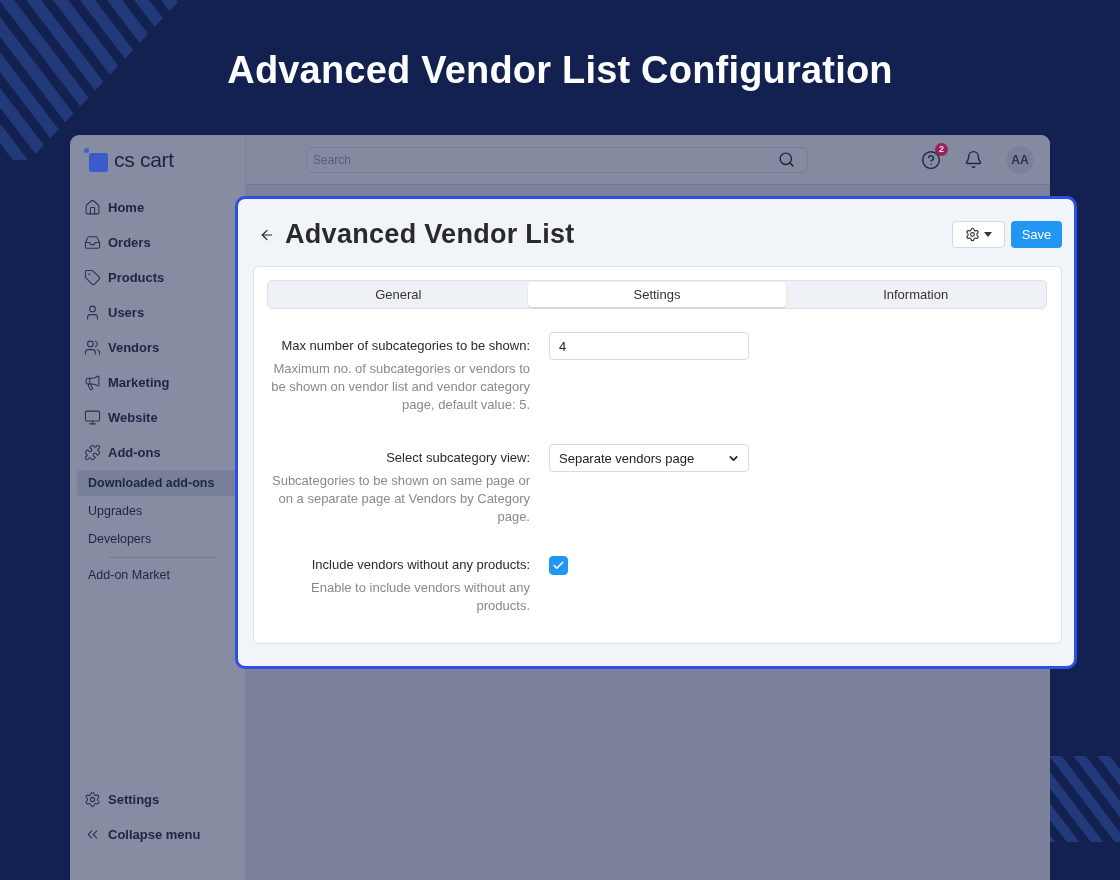  Describe the element at coordinates (649, 458) in the screenshot. I see `dropdown-select: Separate vendors page` at that location.